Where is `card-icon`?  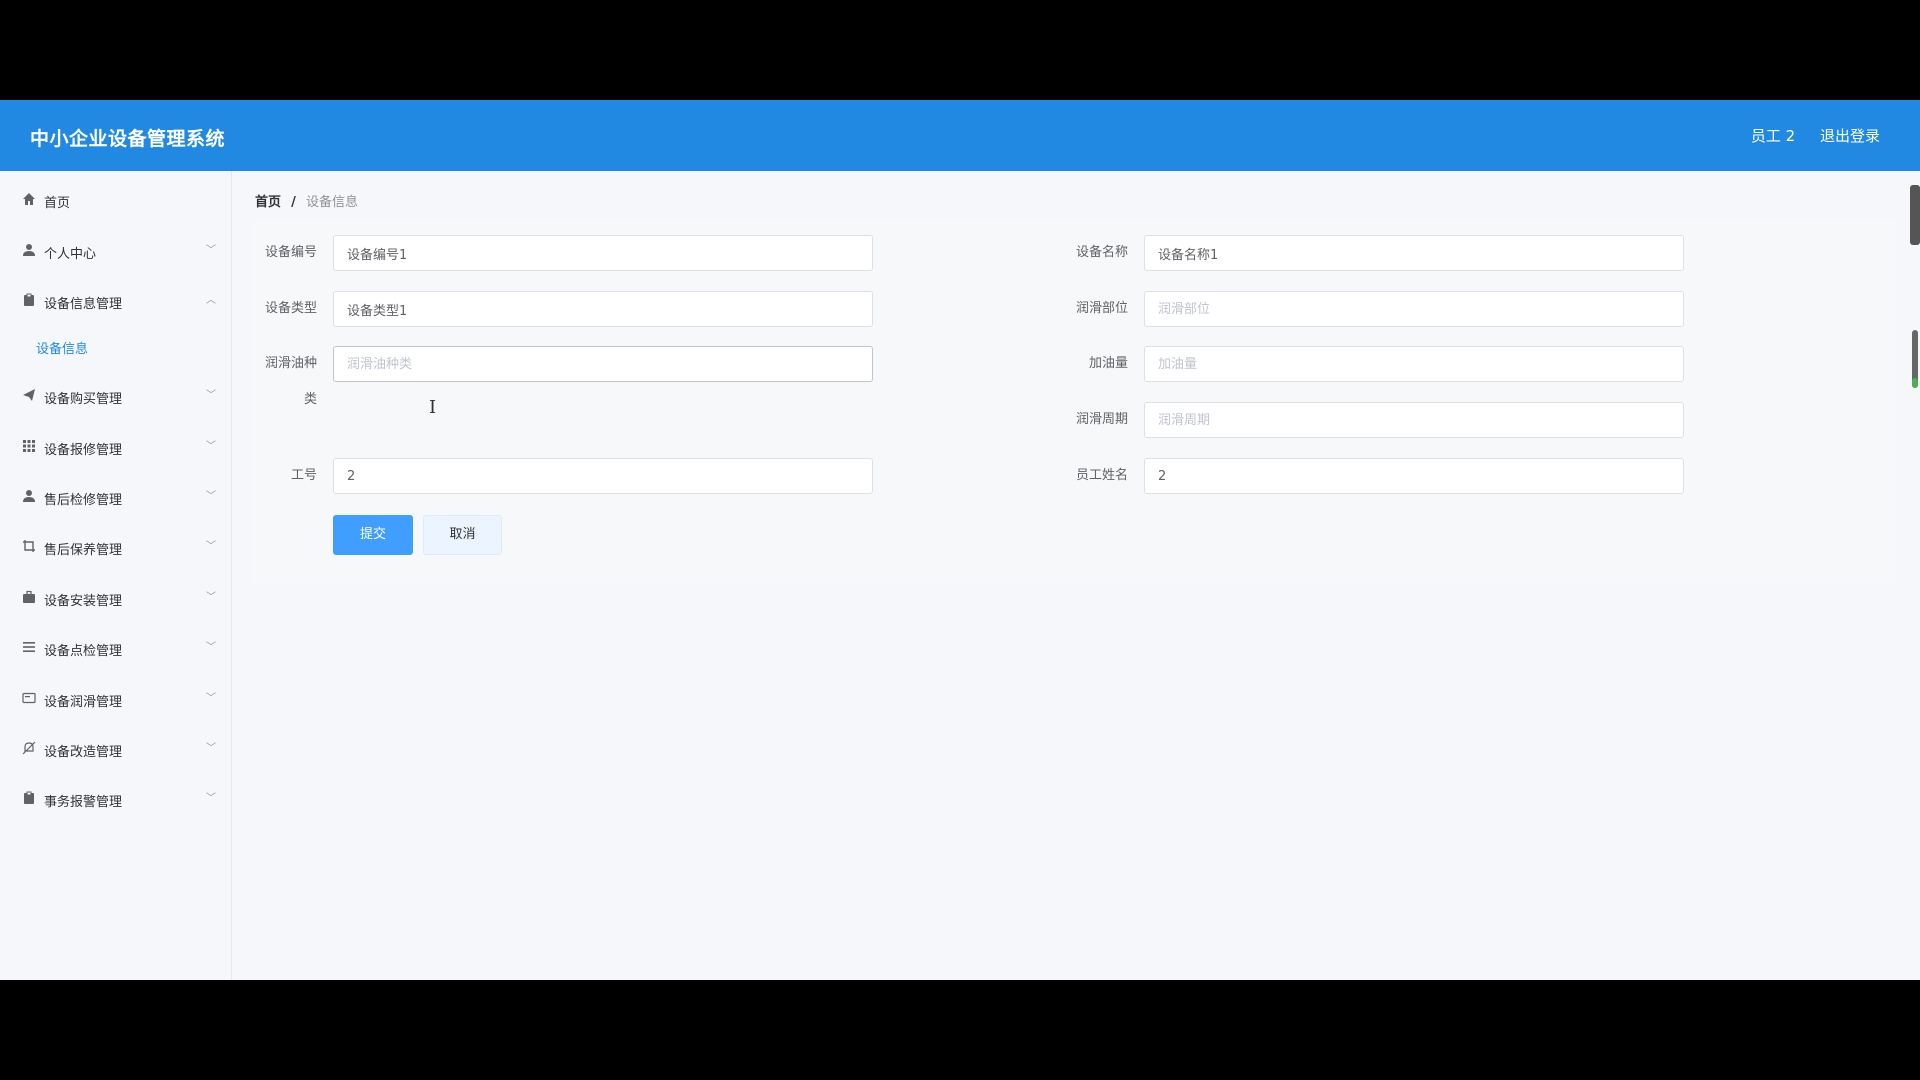
card-icon is located at coordinates (29, 698).